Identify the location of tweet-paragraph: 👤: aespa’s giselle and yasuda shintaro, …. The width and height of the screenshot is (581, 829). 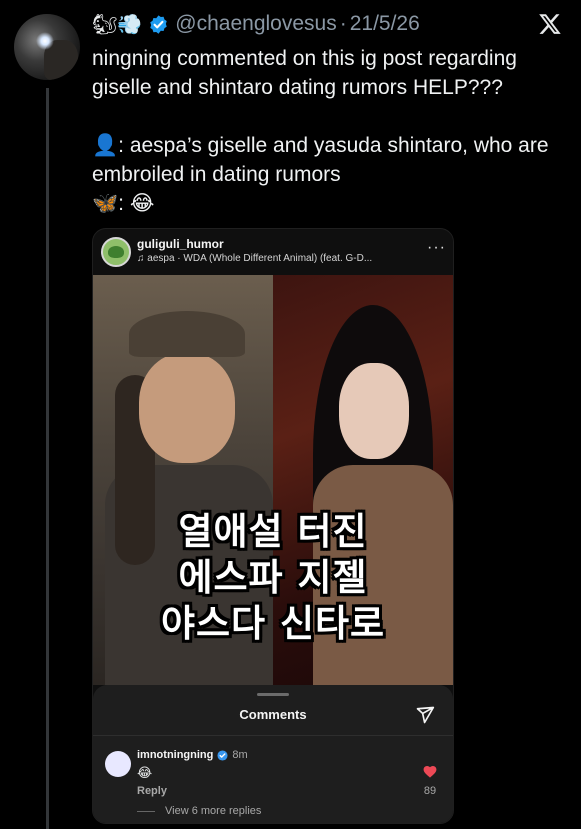
(320, 160).